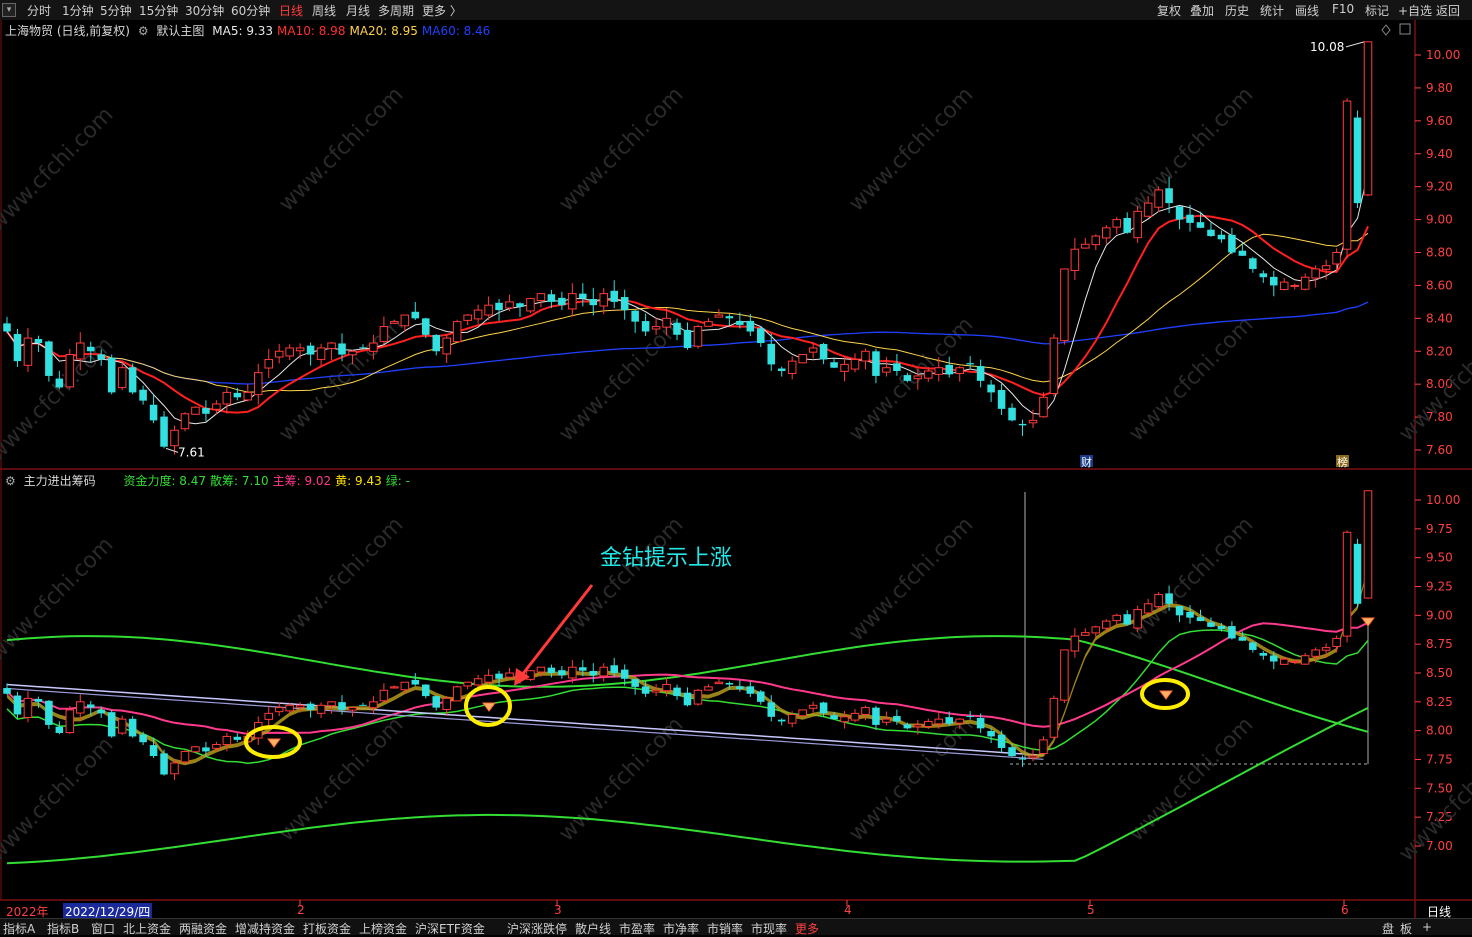 This screenshot has width=1472, height=937. Describe the element at coordinates (302, 481) in the screenshot. I see `sub-legend-item: 主筹: 9.02` at that location.